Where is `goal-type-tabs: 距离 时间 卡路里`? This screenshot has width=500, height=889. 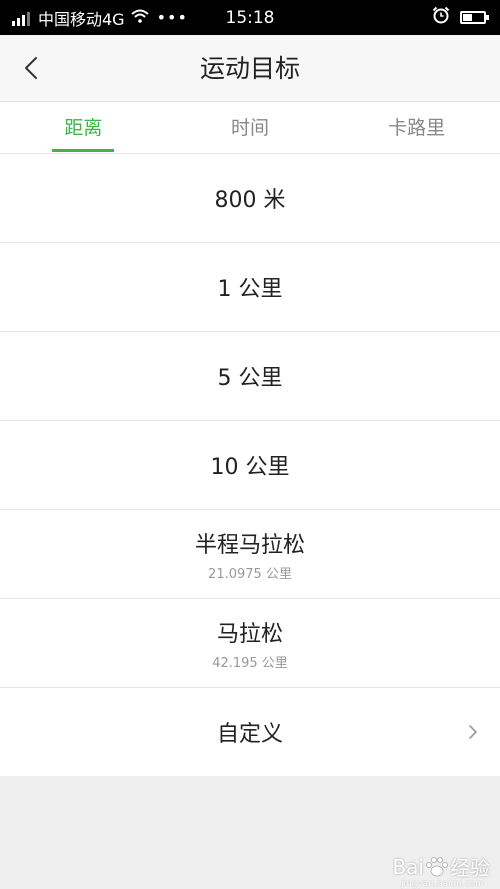 goal-type-tabs: 距离 时间 卡路里 is located at coordinates (250, 128).